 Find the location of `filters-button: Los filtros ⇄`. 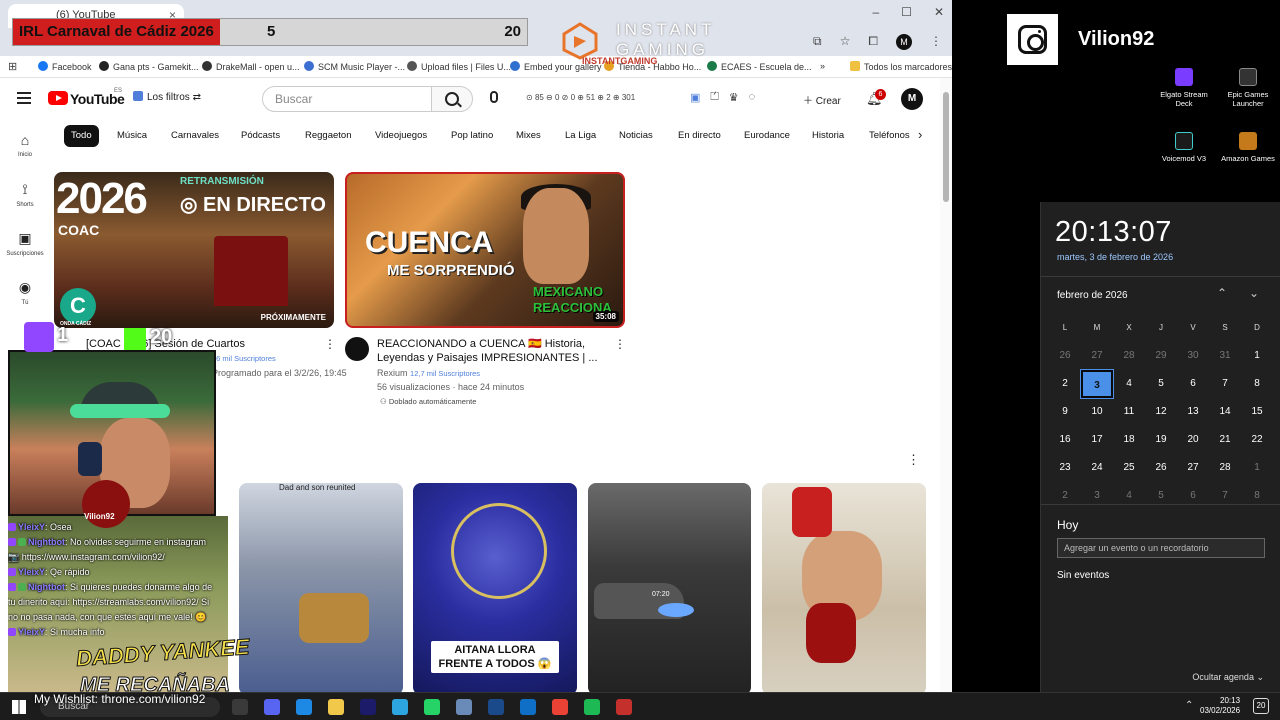

filters-button: Los filtros ⇄ is located at coordinates (167, 97).